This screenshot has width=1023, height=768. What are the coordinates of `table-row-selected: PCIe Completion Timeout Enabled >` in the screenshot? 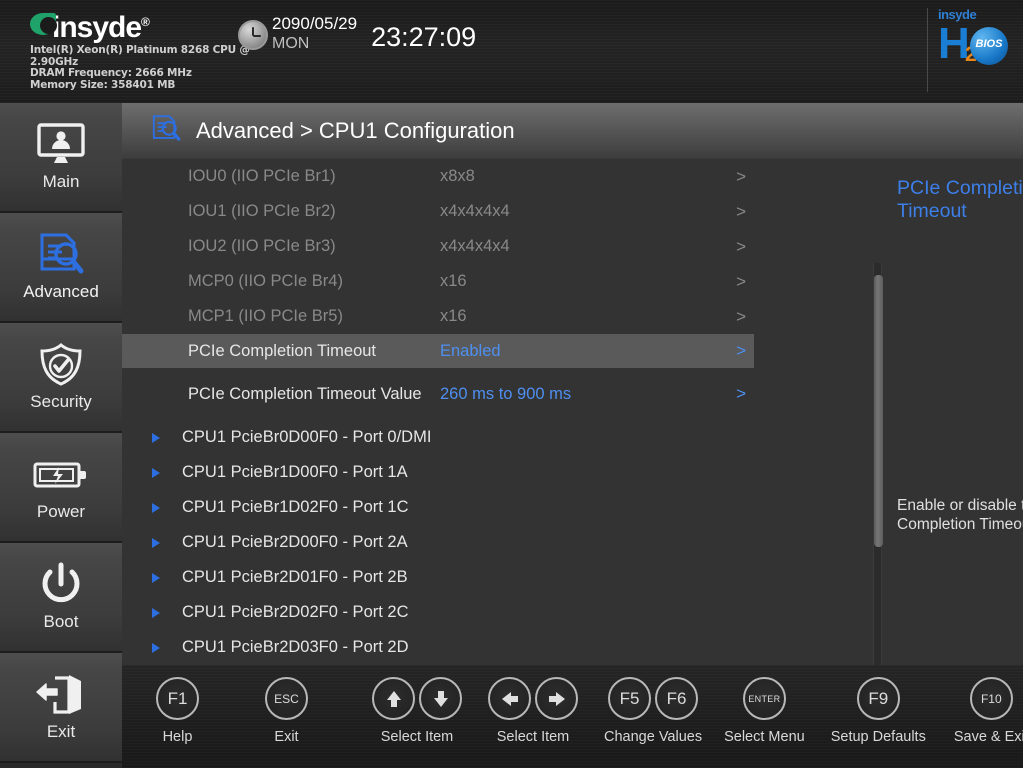 It's located at (438, 351).